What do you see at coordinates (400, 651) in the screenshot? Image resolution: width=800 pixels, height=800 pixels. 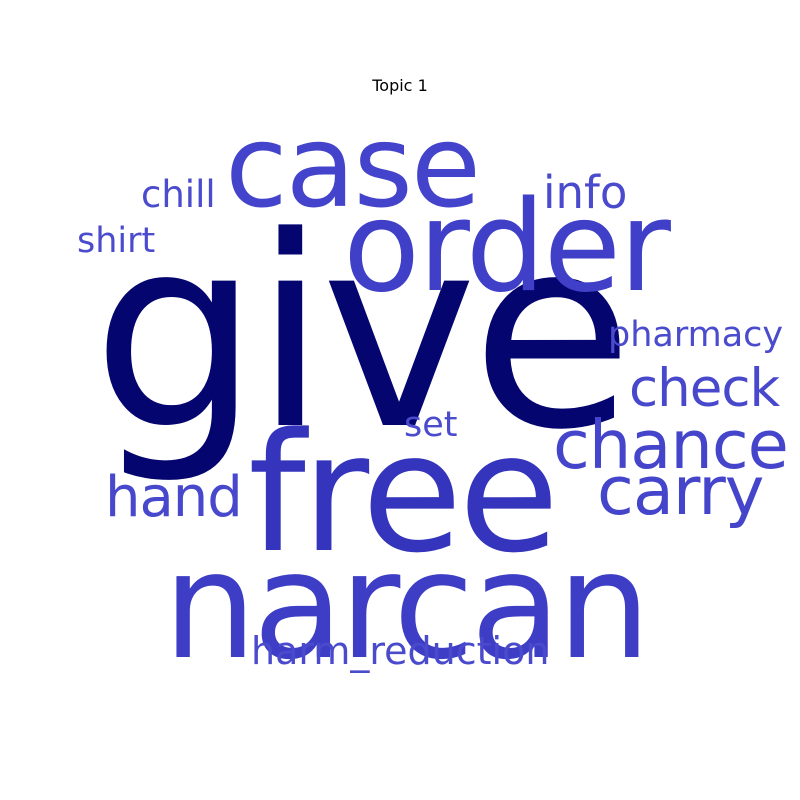 I see `word-harm-reduction: harm_reduction` at bounding box center [400, 651].